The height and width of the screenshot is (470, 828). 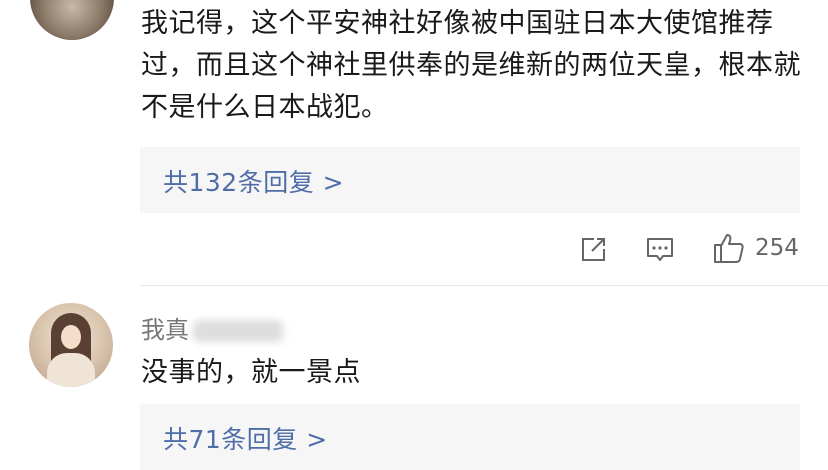 I want to click on view-replies-link: 共132条回复 >, so click(x=253, y=181).